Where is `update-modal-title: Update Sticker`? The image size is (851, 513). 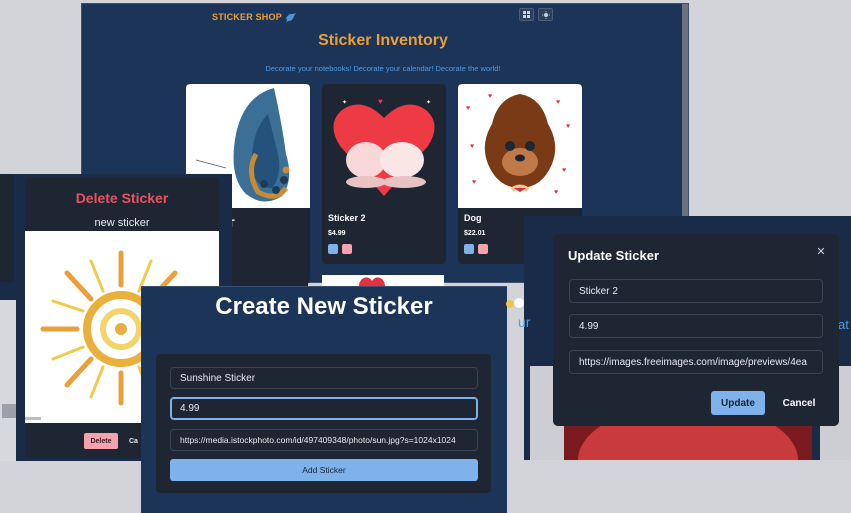
update-modal-title: Update Sticker is located at coordinates (614, 255).